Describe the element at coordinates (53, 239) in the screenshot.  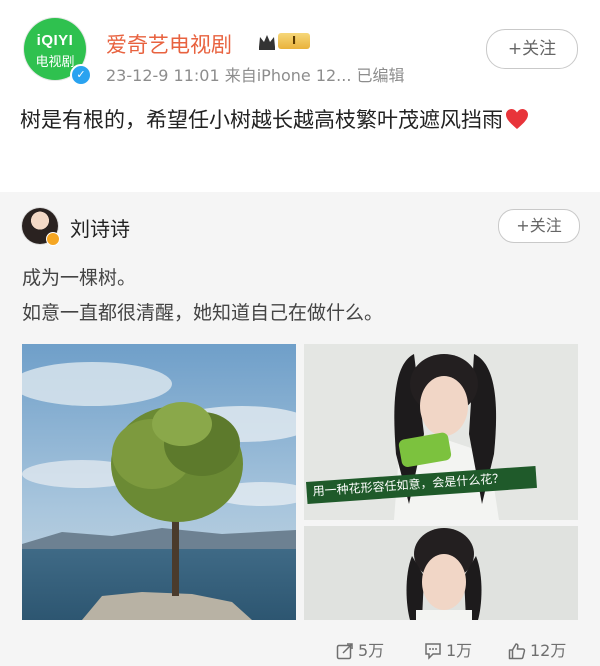
I see `verified-icon` at that location.